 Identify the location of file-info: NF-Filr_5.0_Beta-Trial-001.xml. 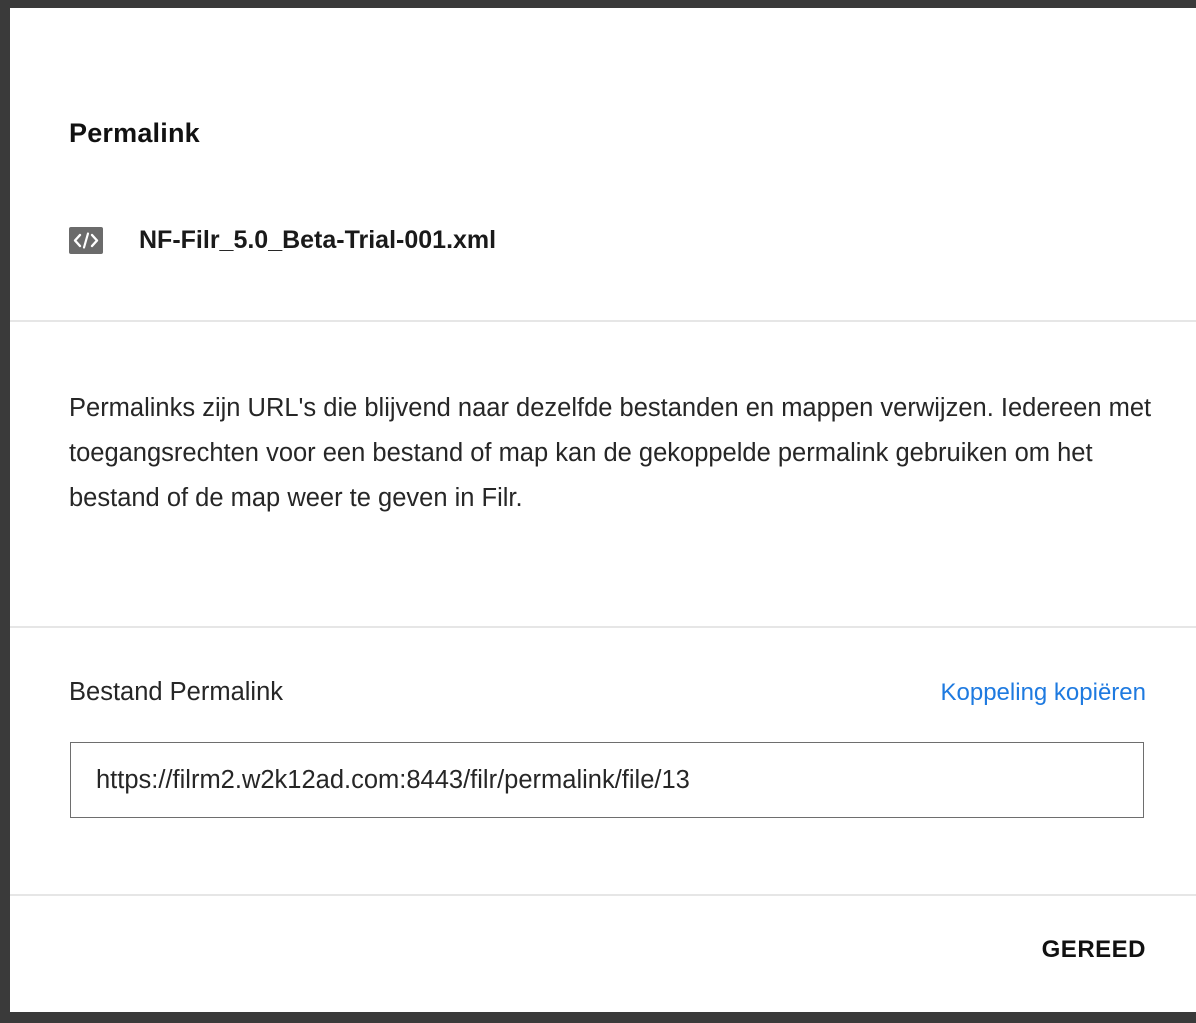
(282, 240).